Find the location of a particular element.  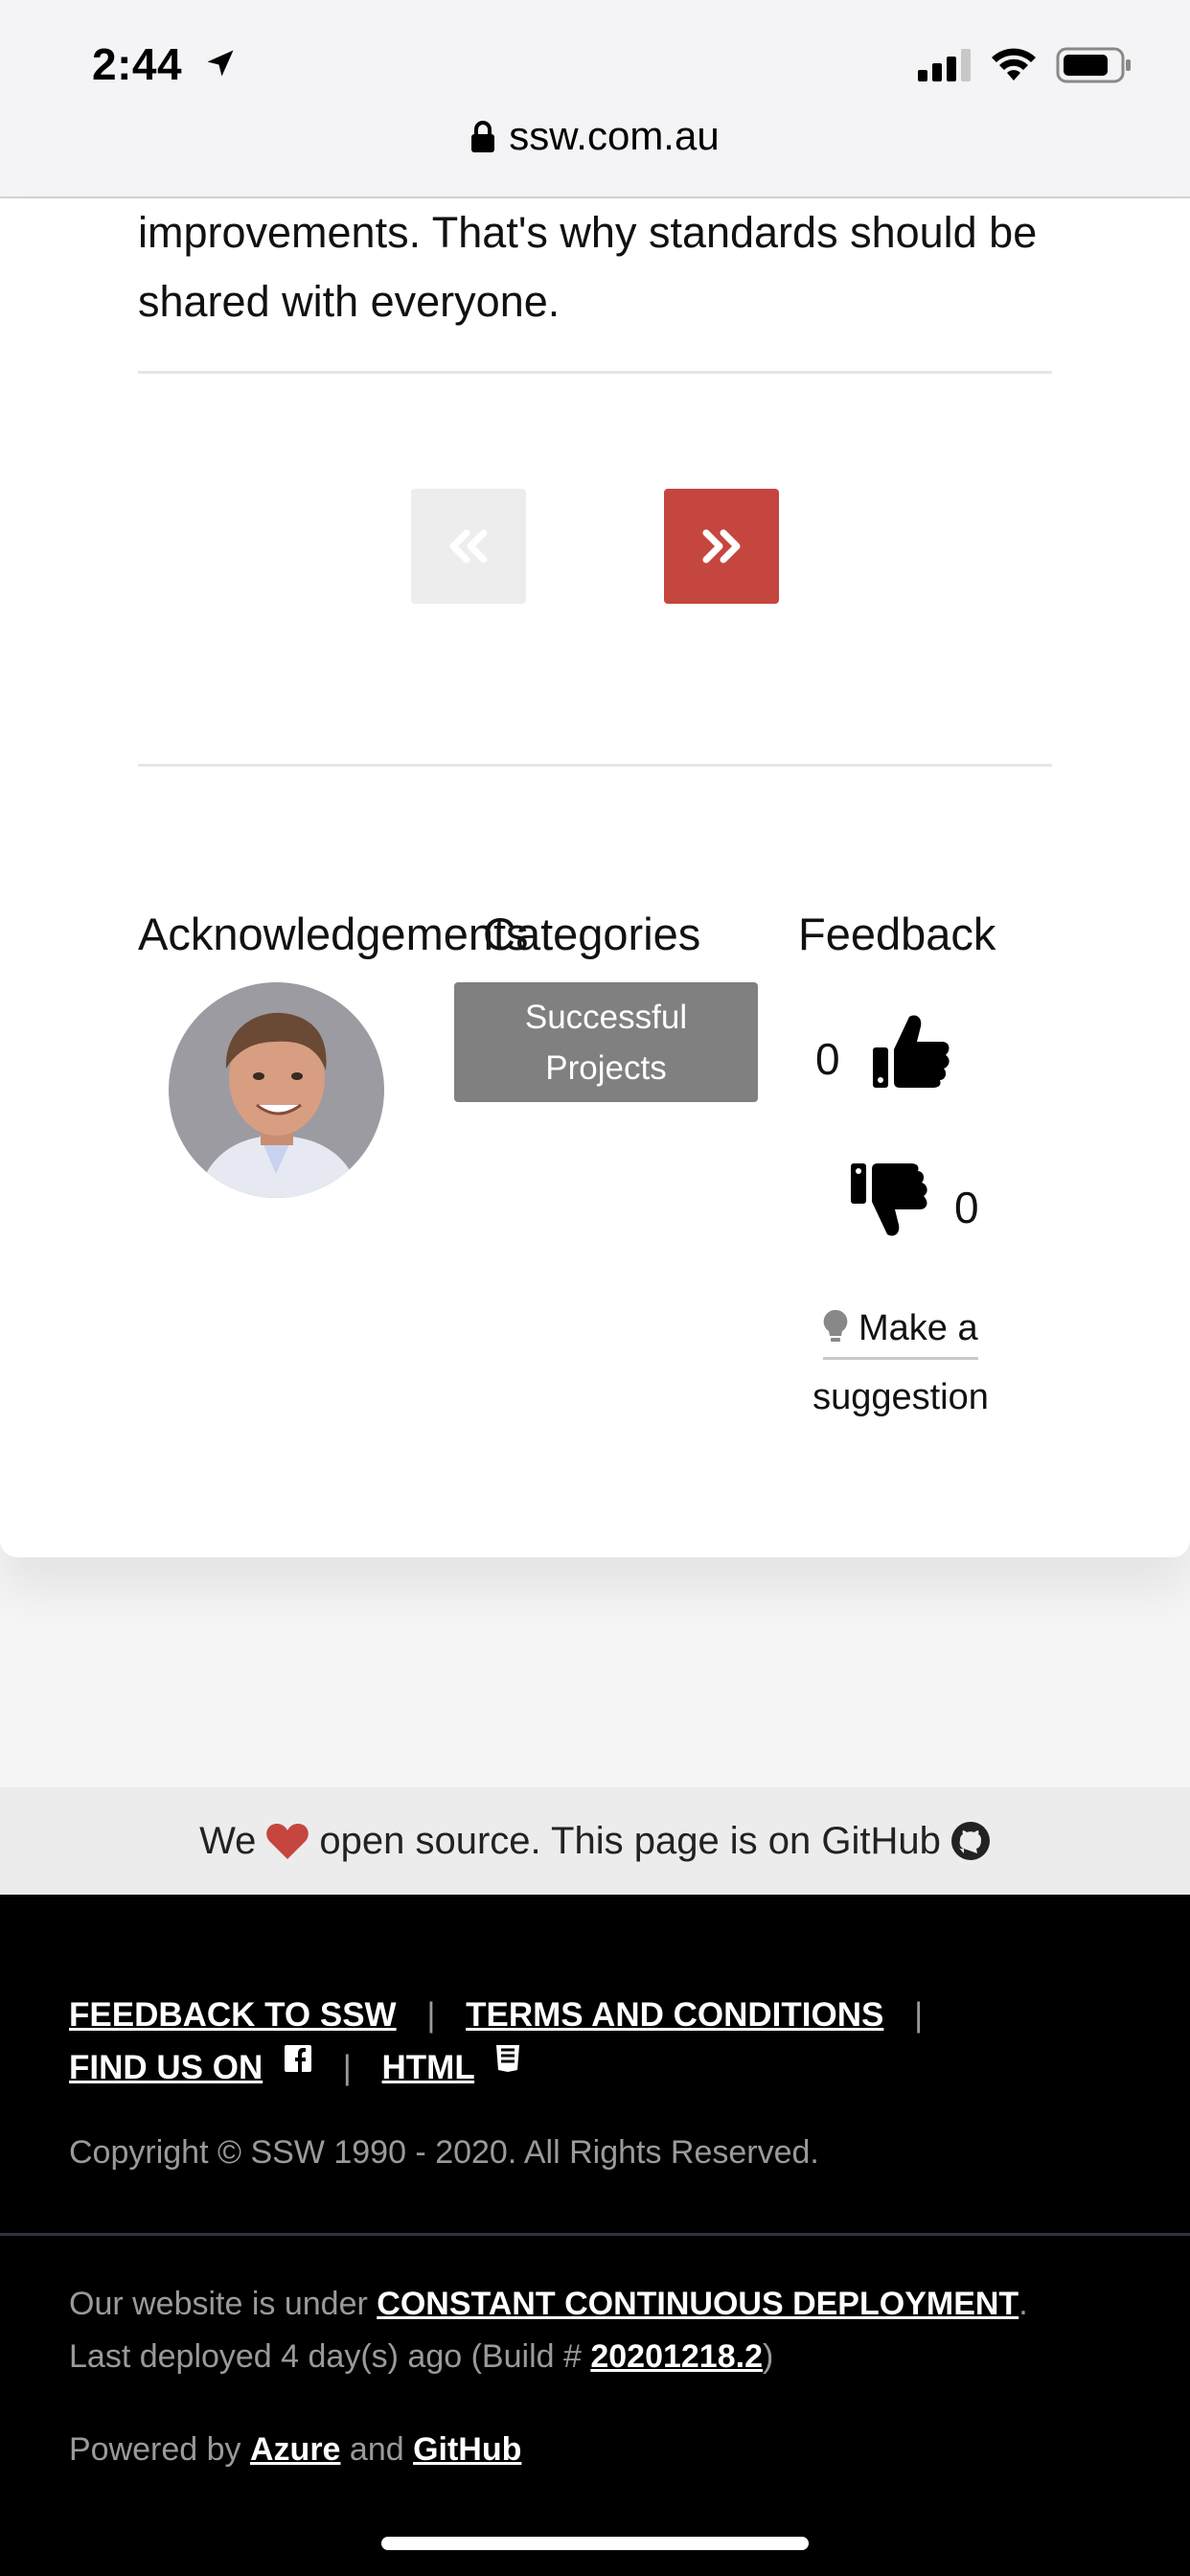

github-link: GitHub is located at coordinates (467, 2449).